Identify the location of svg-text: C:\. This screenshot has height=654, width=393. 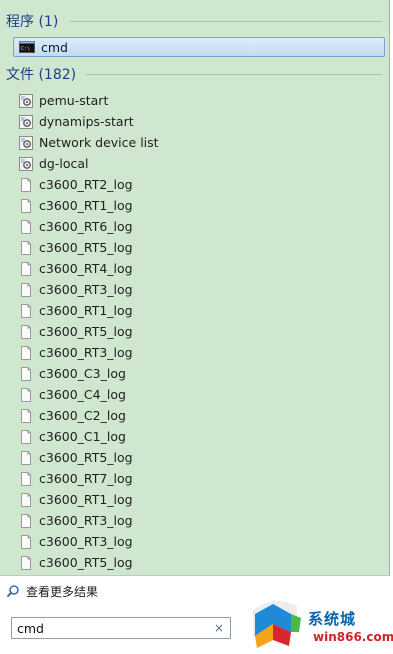
(25, 49).